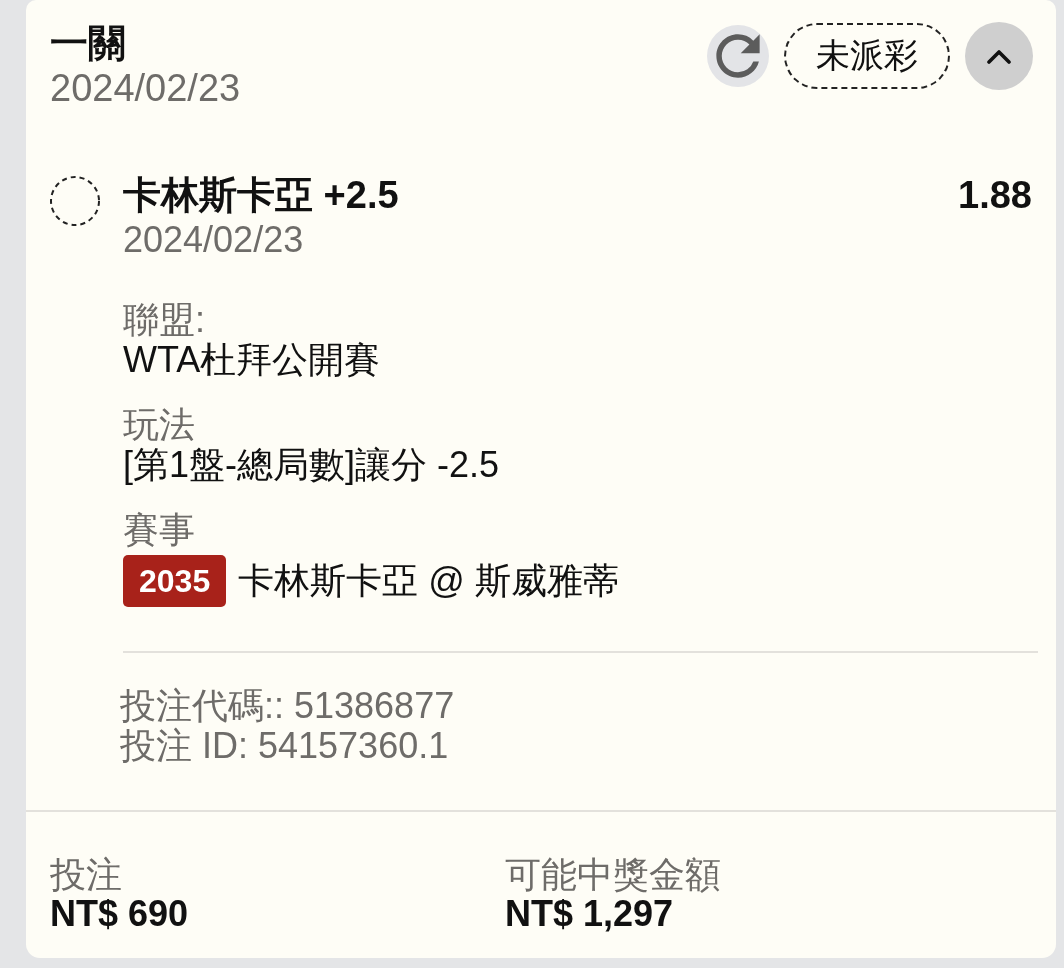 Image resolution: width=1064 pixels, height=968 pixels. I want to click on bet-code-text: 投注代碼:: 51386877, so click(288, 706).